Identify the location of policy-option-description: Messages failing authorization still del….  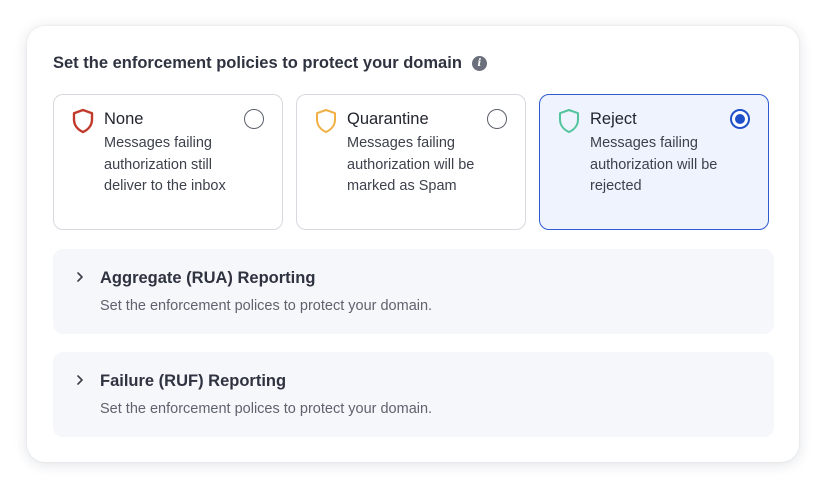
(165, 164).